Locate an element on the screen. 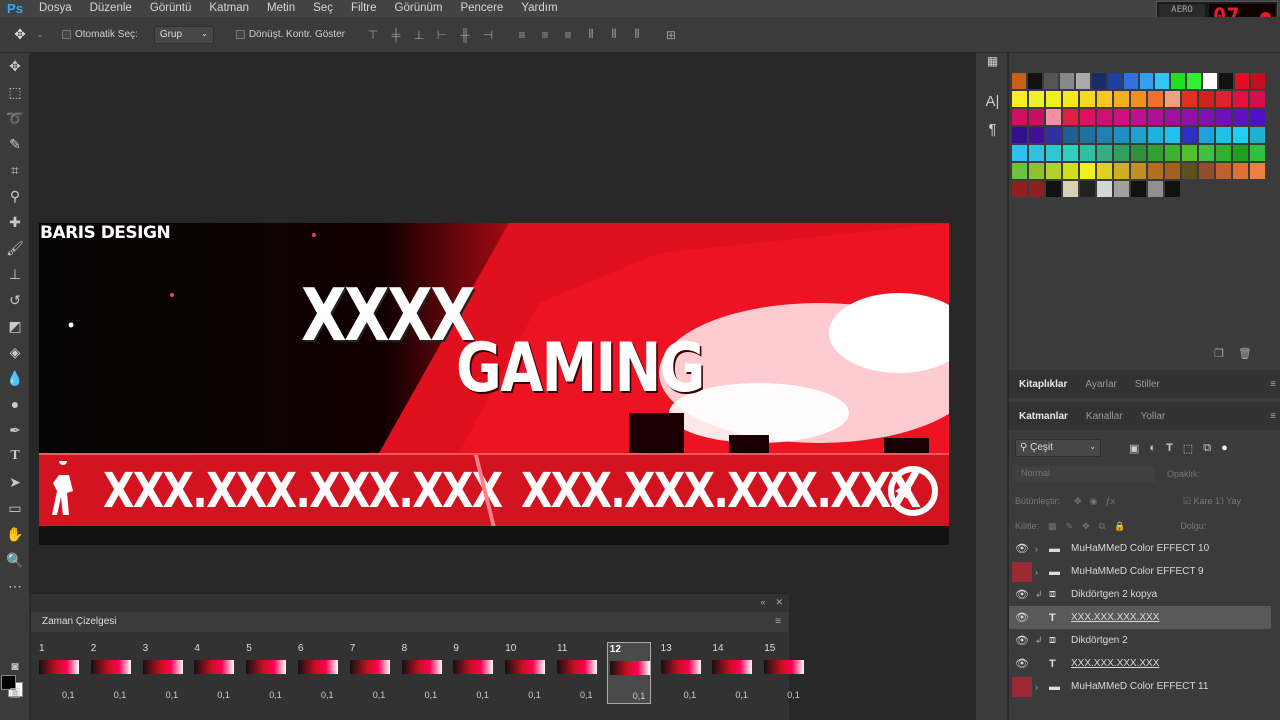 This screenshot has height=720, width=1280. timeline-frame: 13 0,1 is located at coordinates (681, 673).